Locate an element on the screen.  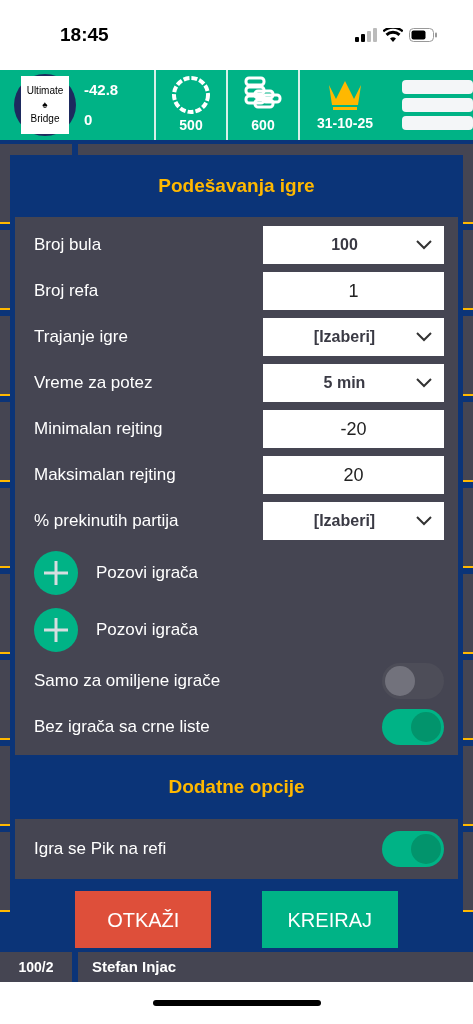
logo-spade: ♠ is located at coordinates (45, 105).